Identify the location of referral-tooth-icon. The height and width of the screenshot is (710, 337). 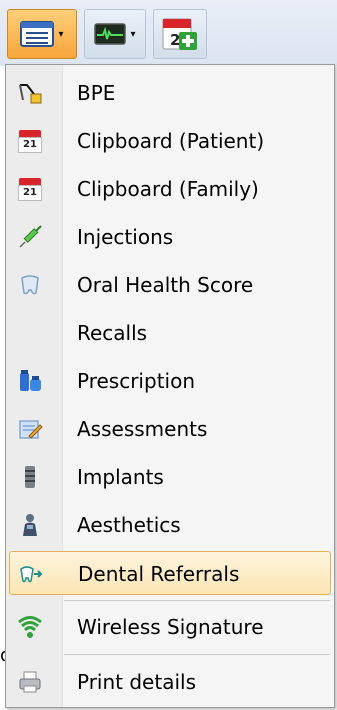
(31, 574).